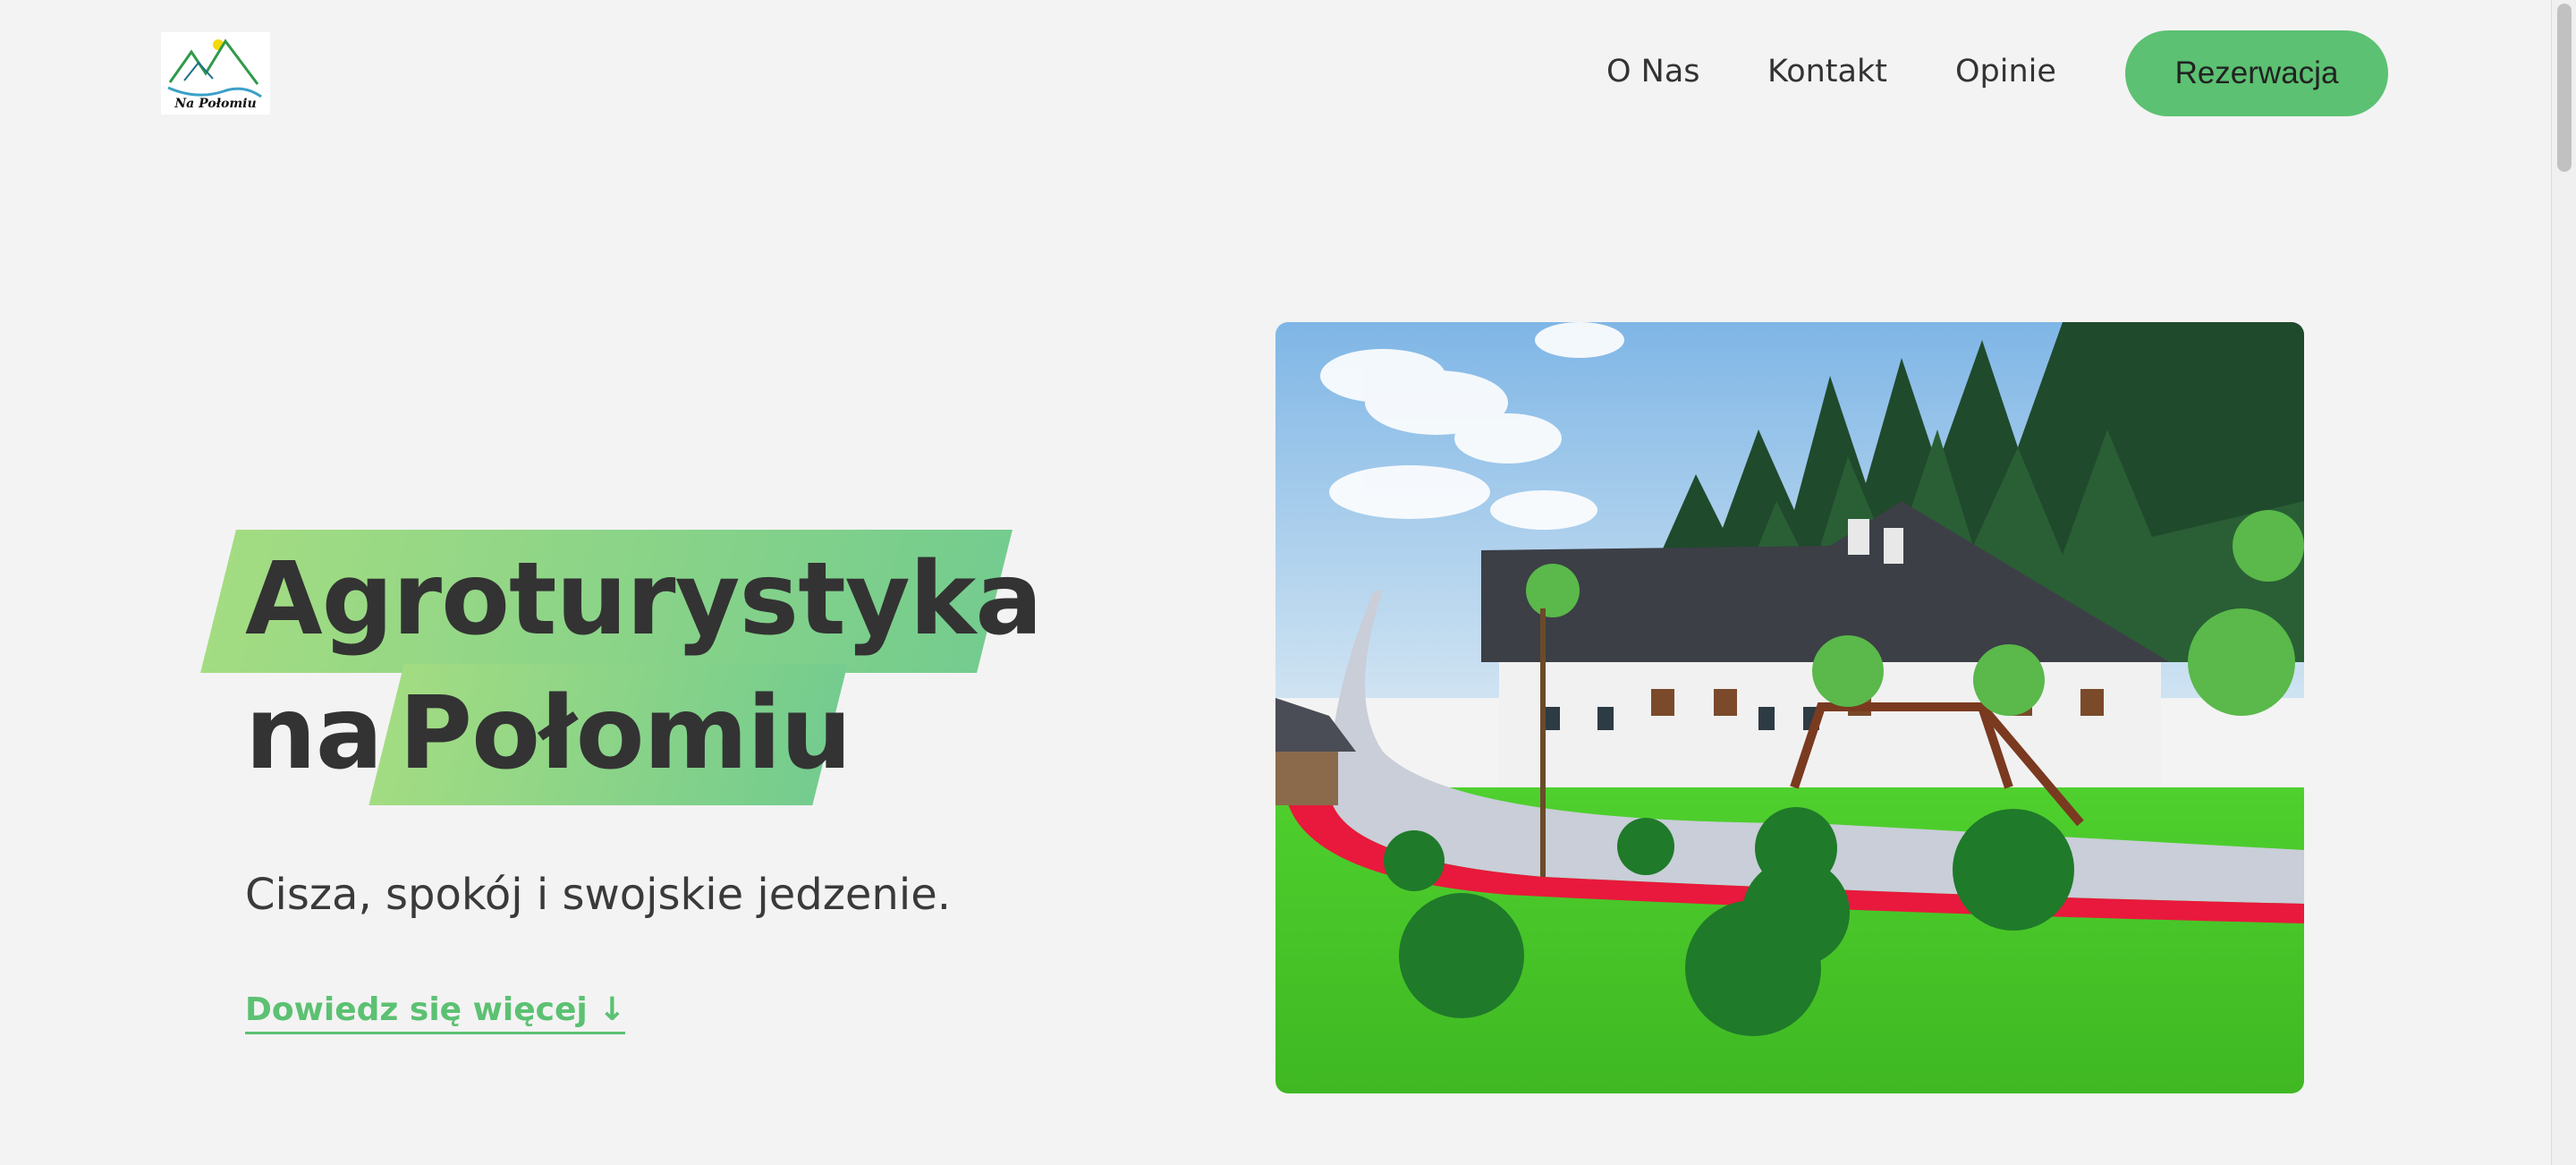  Describe the element at coordinates (2256, 73) in the screenshot. I see `reserve-button: Rezerwacja` at that location.